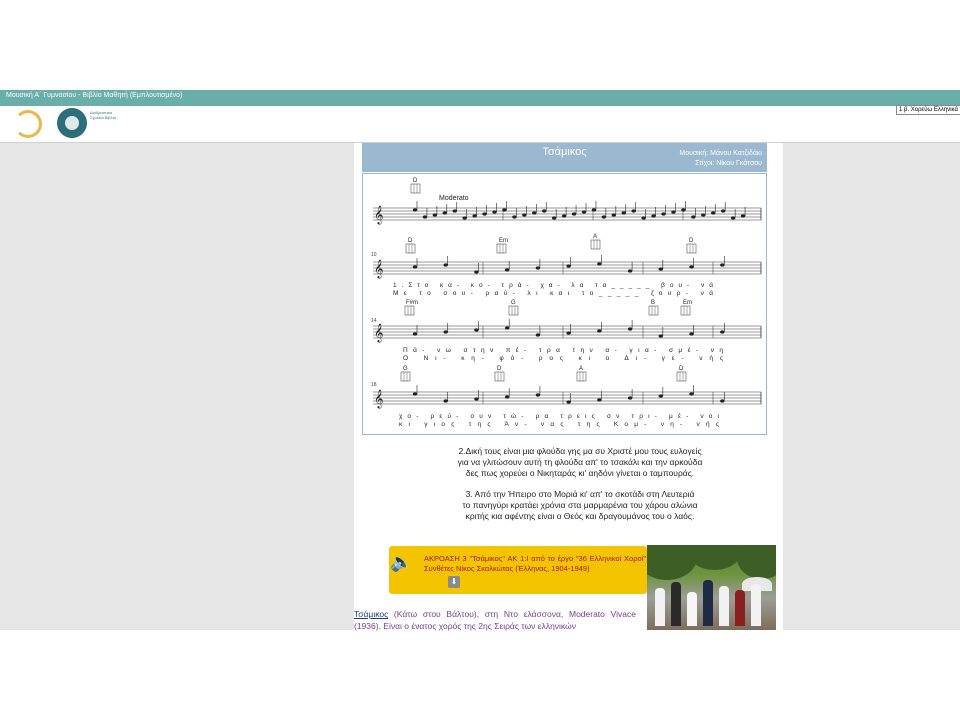  I want to click on tsamikos-link: Τσάμικος, so click(371, 614).